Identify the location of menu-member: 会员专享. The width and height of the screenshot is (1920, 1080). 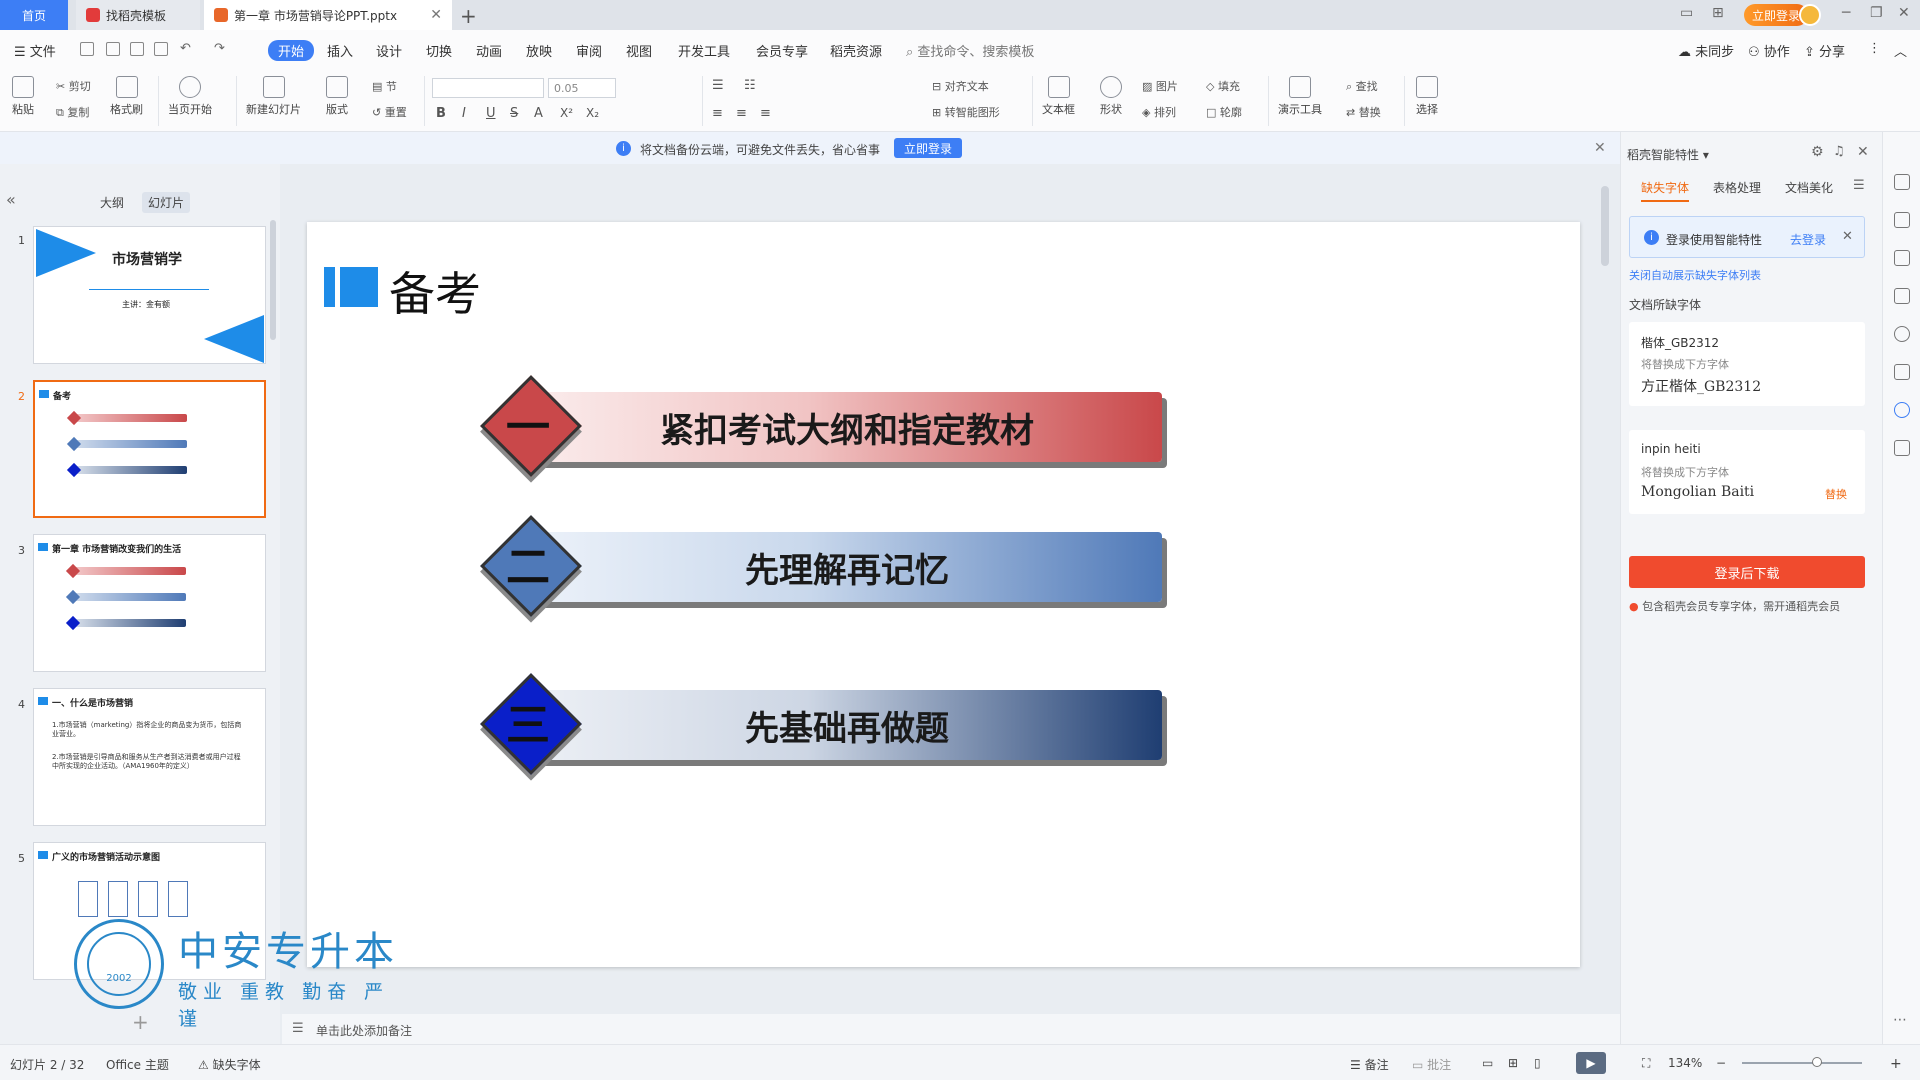
(782, 50).